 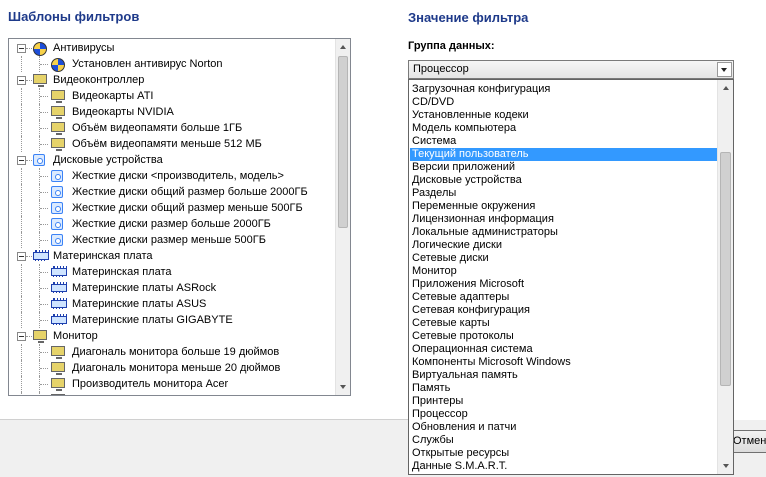 I want to click on tree-item, so click(x=172, y=393).